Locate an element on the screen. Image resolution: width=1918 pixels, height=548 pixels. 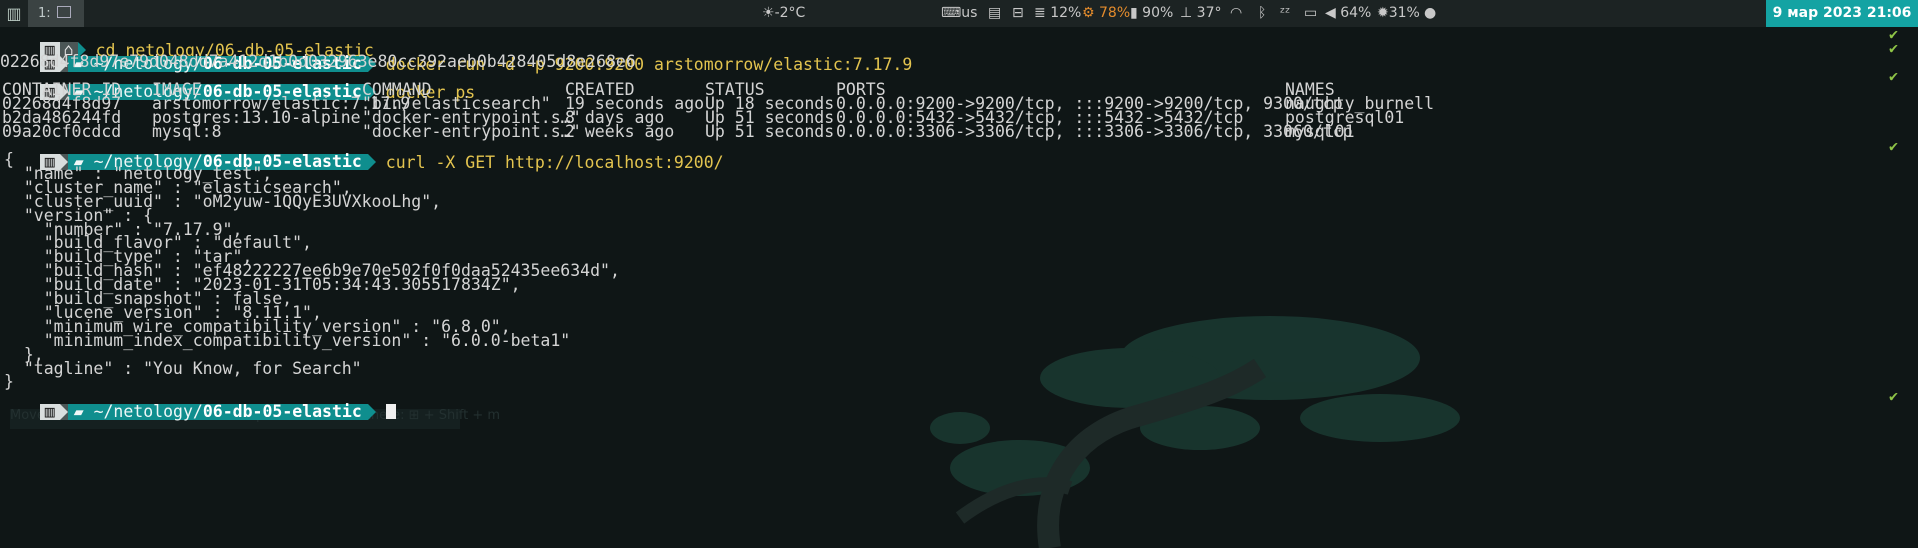
memory-widget: ≣ 12% is located at coordinates (1057, 13).